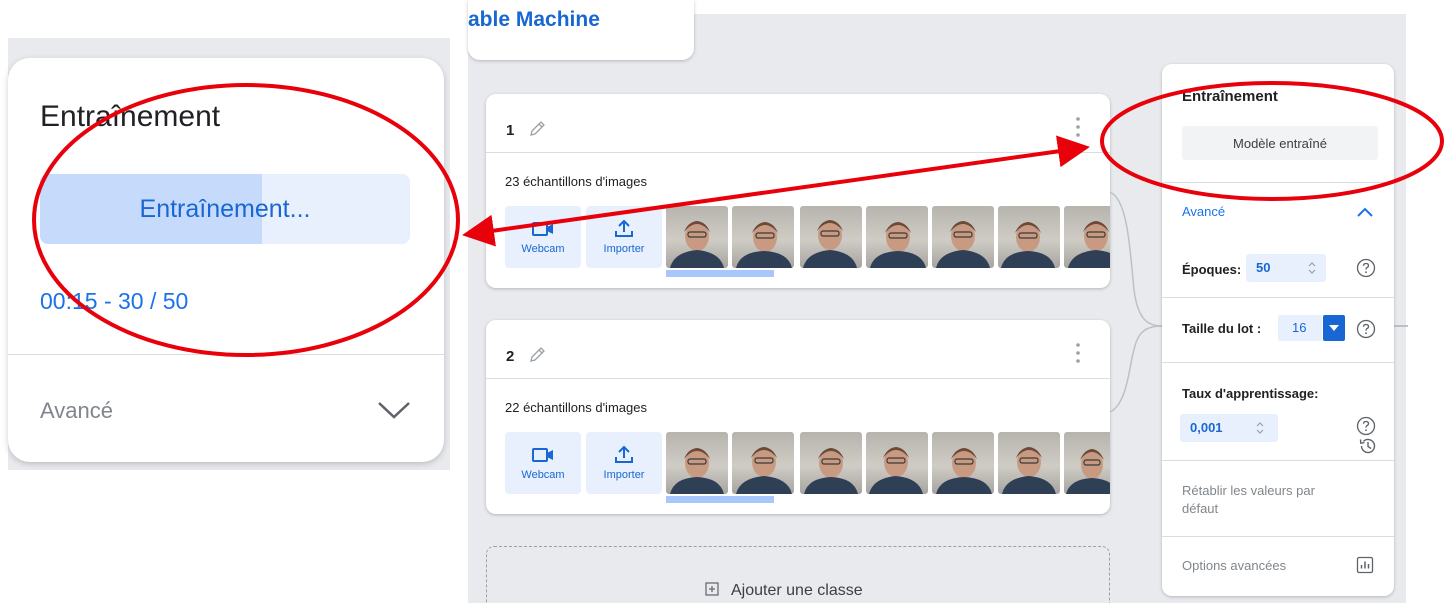 The image size is (1448, 603). What do you see at coordinates (798, 574) in the screenshot?
I see `add-class-button: Ajouter une classe` at bounding box center [798, 574].